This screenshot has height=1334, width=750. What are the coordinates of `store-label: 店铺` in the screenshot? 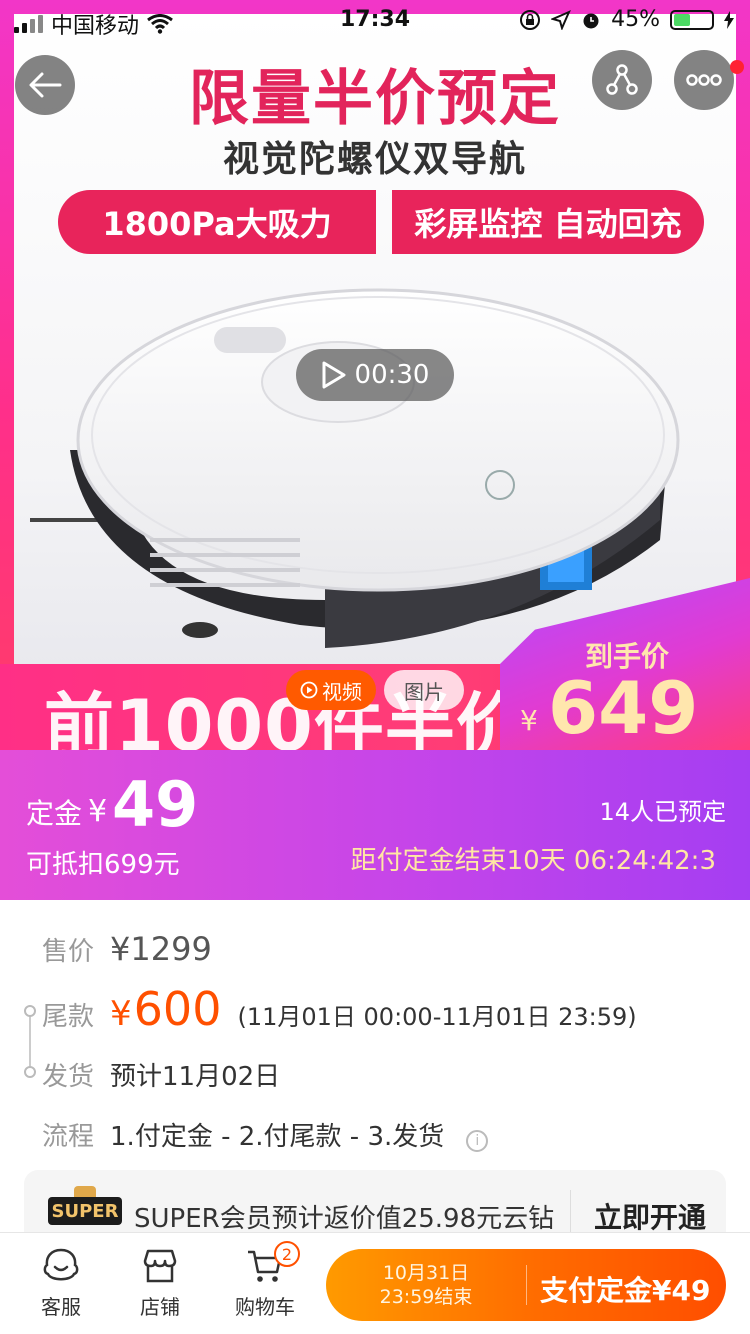 It's located at (160, 1307).